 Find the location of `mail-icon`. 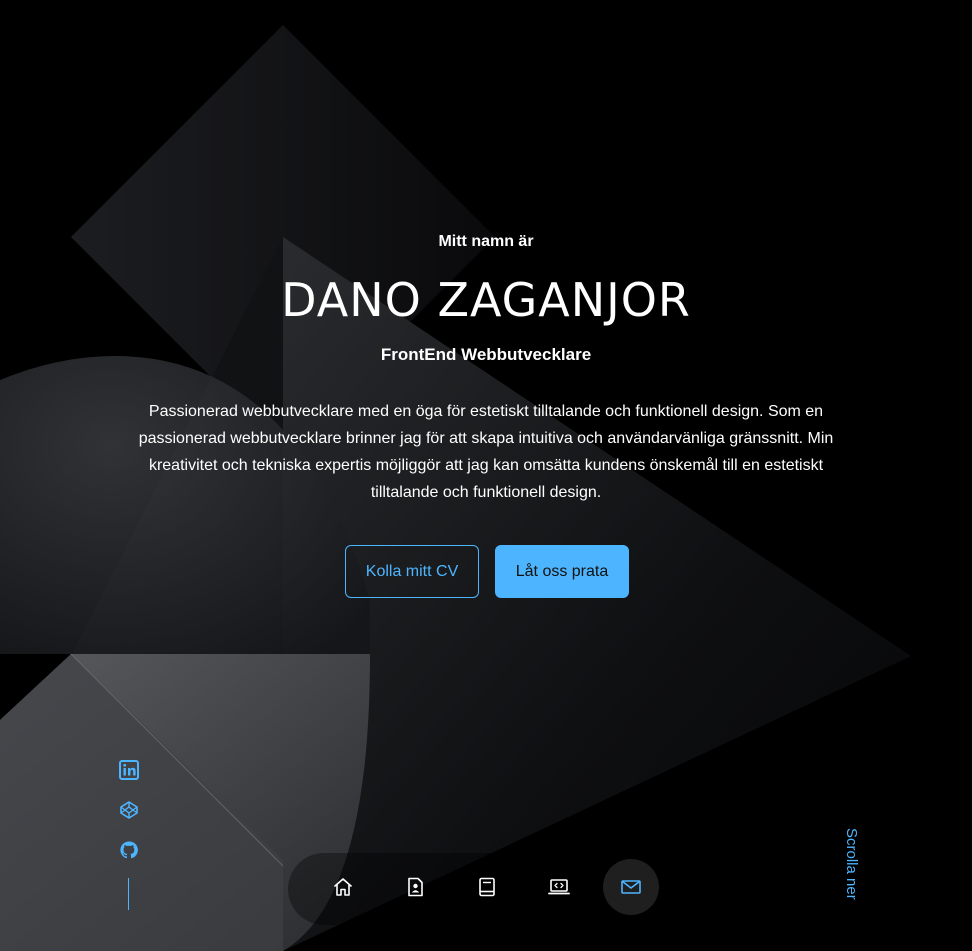

mail-icon is located at coordinates (631, 887).